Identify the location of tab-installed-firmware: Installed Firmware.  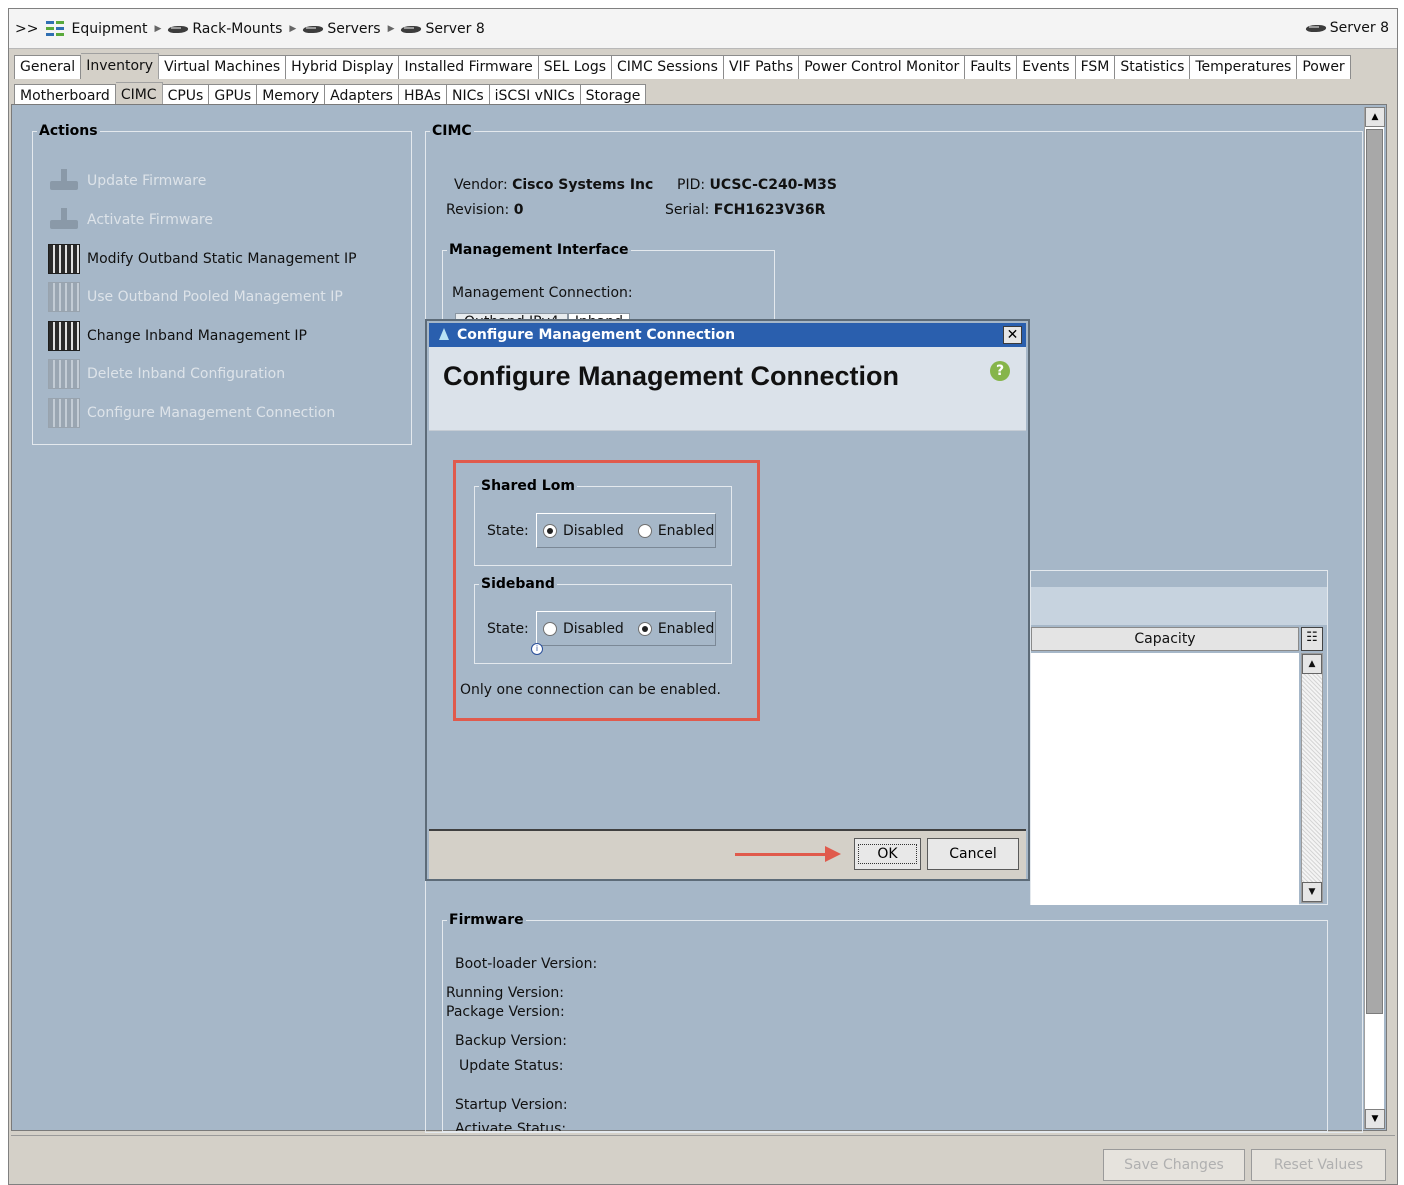
(469, 67).